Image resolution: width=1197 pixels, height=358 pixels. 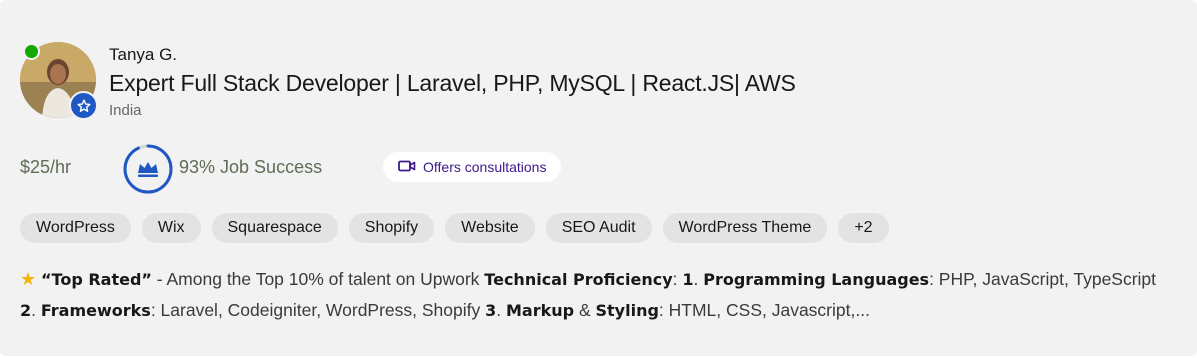 I want to click on consultations-badge: Offers consultations, so click(x=472, y=167).